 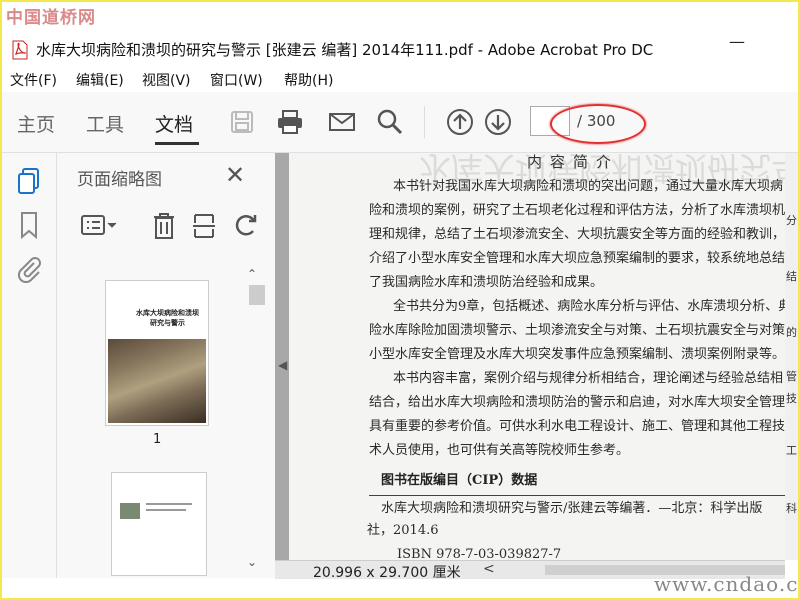 What do you see at coordinates (577, 330) in the screenshot?
I see `paragraph-line: 险水库除险加固溃坝警示、土坝渗流安全与对策、土石坝抗震安全与对策、` at bounding box center [577, 330].